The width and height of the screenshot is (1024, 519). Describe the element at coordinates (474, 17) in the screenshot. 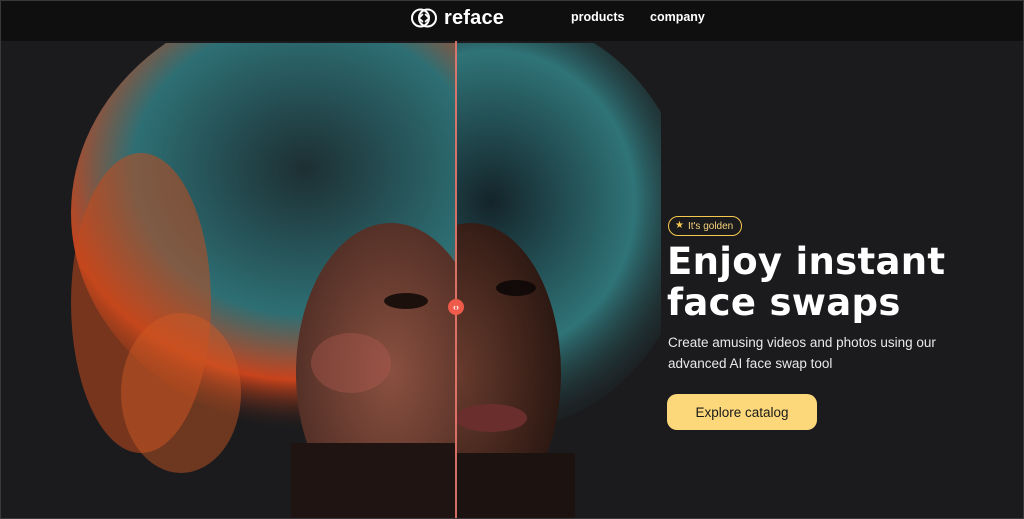

I see `logo-text: reface` at that location.